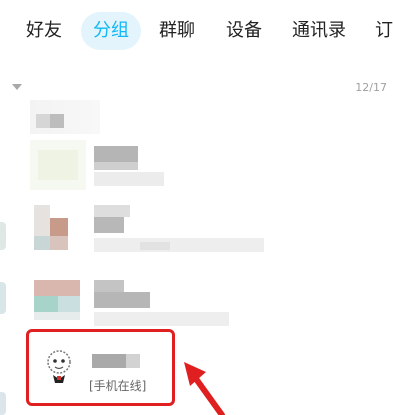 The height and width of the screenshot is (415, 393). What do you see at coordinates (100, 367) in the screenshot?
I see `annotation-highlight-box` at bounding box center [100, 367].